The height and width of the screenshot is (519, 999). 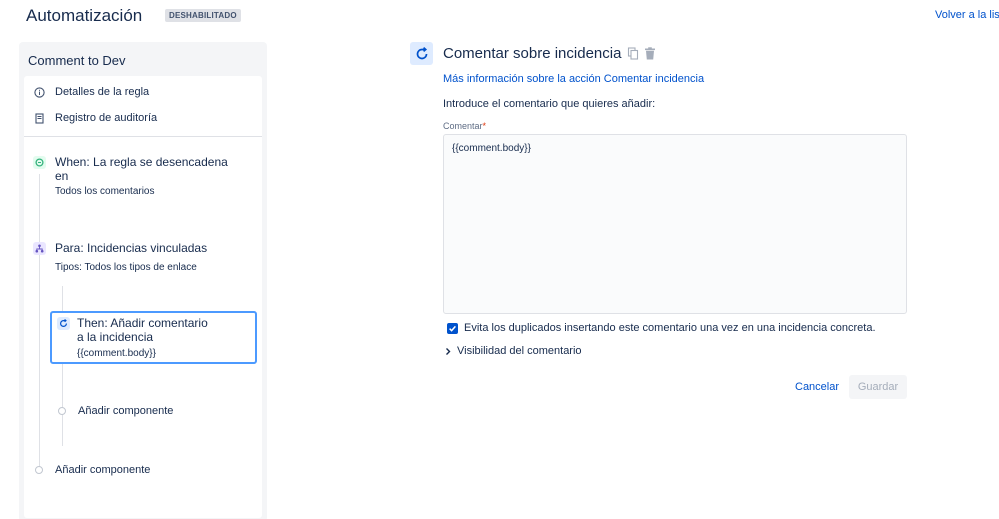 I want to click on comment-visibility-toggle: Visibilidad del comentario, so click(x=513, y=351).